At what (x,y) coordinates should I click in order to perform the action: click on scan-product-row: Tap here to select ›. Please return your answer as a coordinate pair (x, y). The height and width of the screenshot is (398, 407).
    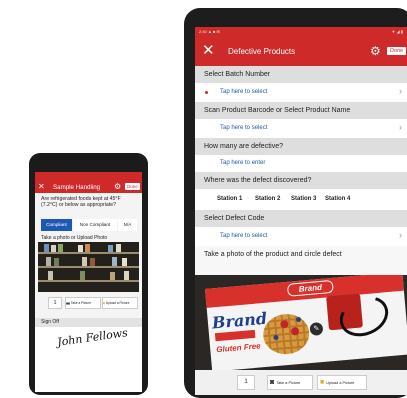
    Looking at the image, I should click on (301, 128).